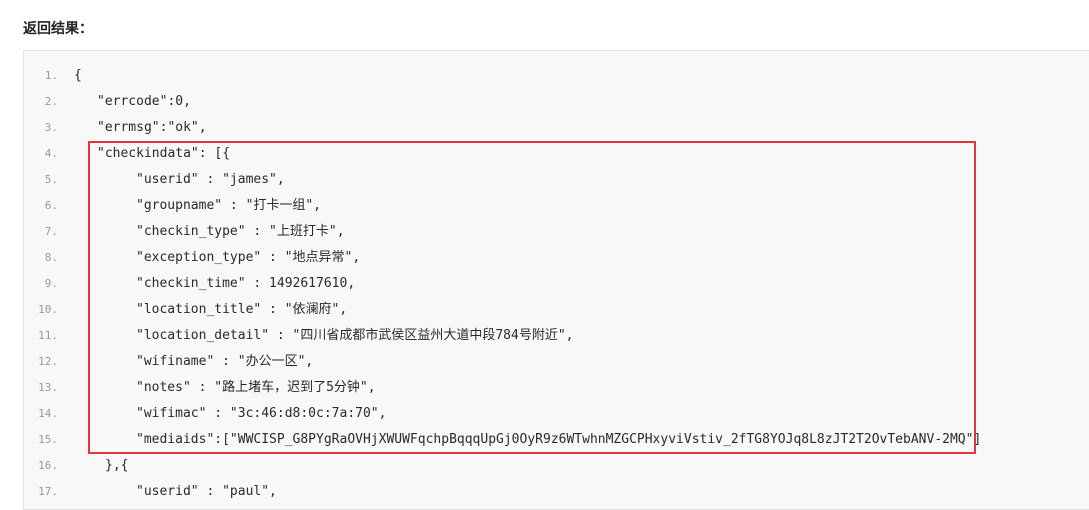  What do you see at coordinates (48, 335) in the screenshot?
I see `line-number: 11.` at bounding box center [48, 335].